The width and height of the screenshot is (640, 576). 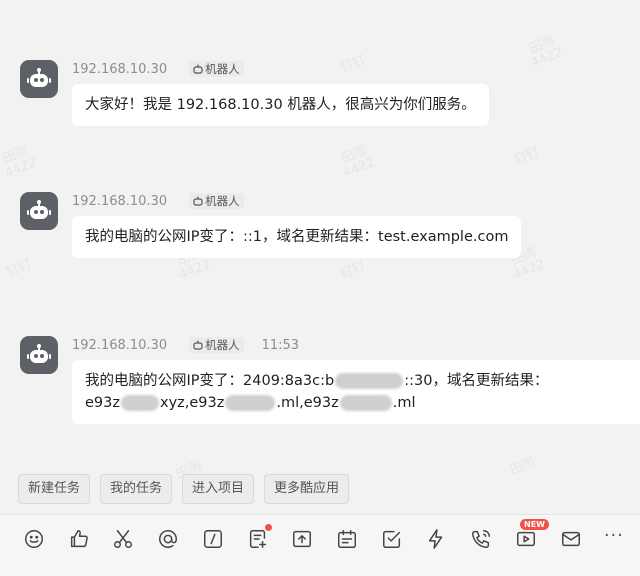 What do you see at coordinates (259, 537) in the screenshot?
I see `note-add-icon` at bounding box center [259, 537].